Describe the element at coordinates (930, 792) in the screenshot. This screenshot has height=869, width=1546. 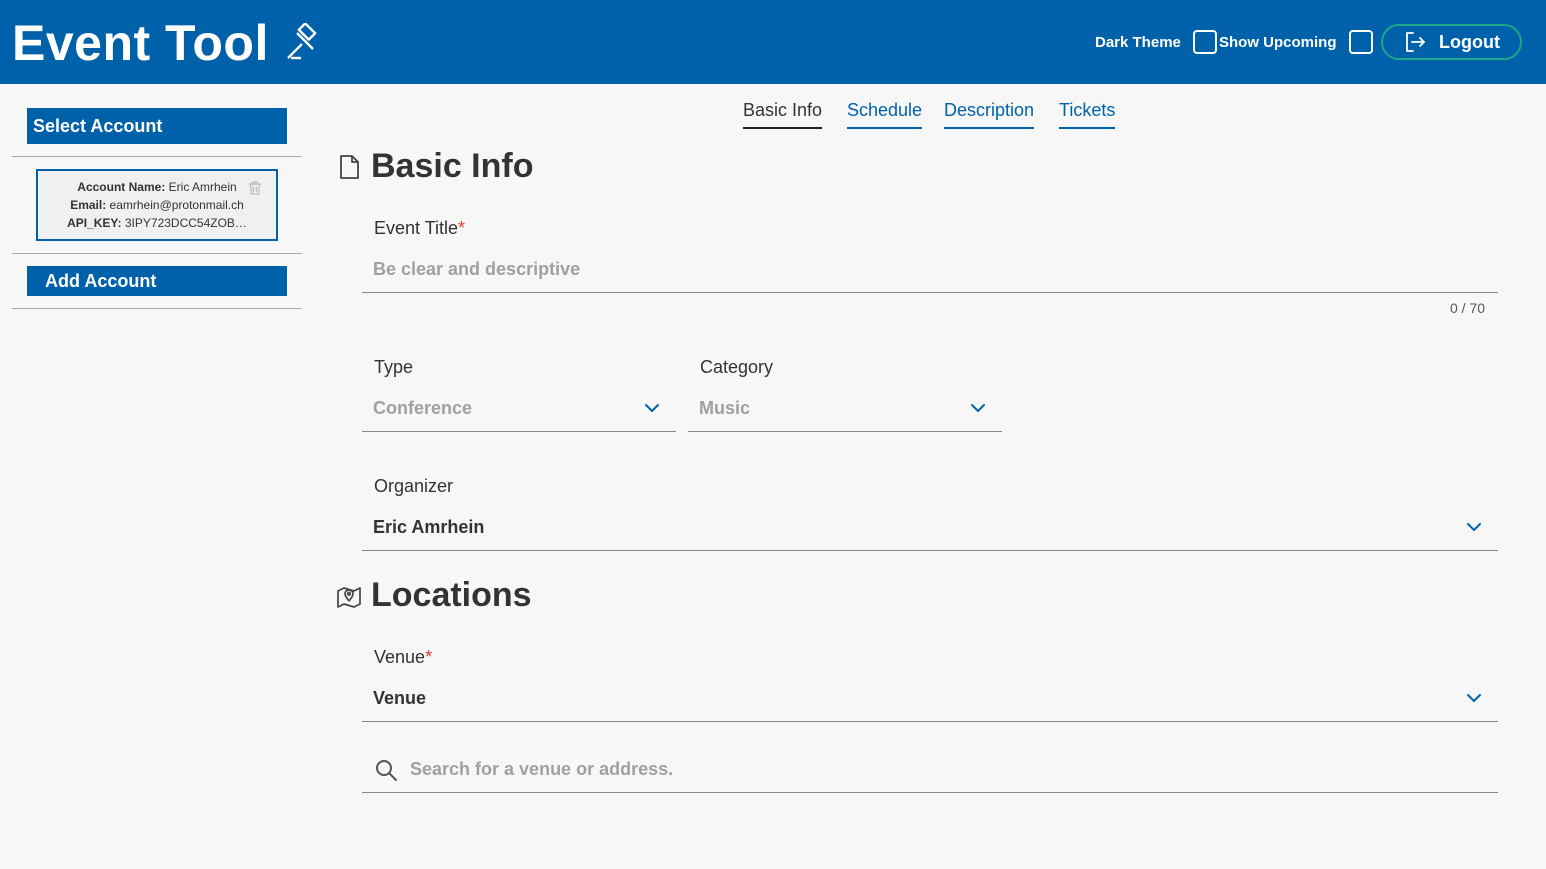
I see `venue-search-underline` at that location.